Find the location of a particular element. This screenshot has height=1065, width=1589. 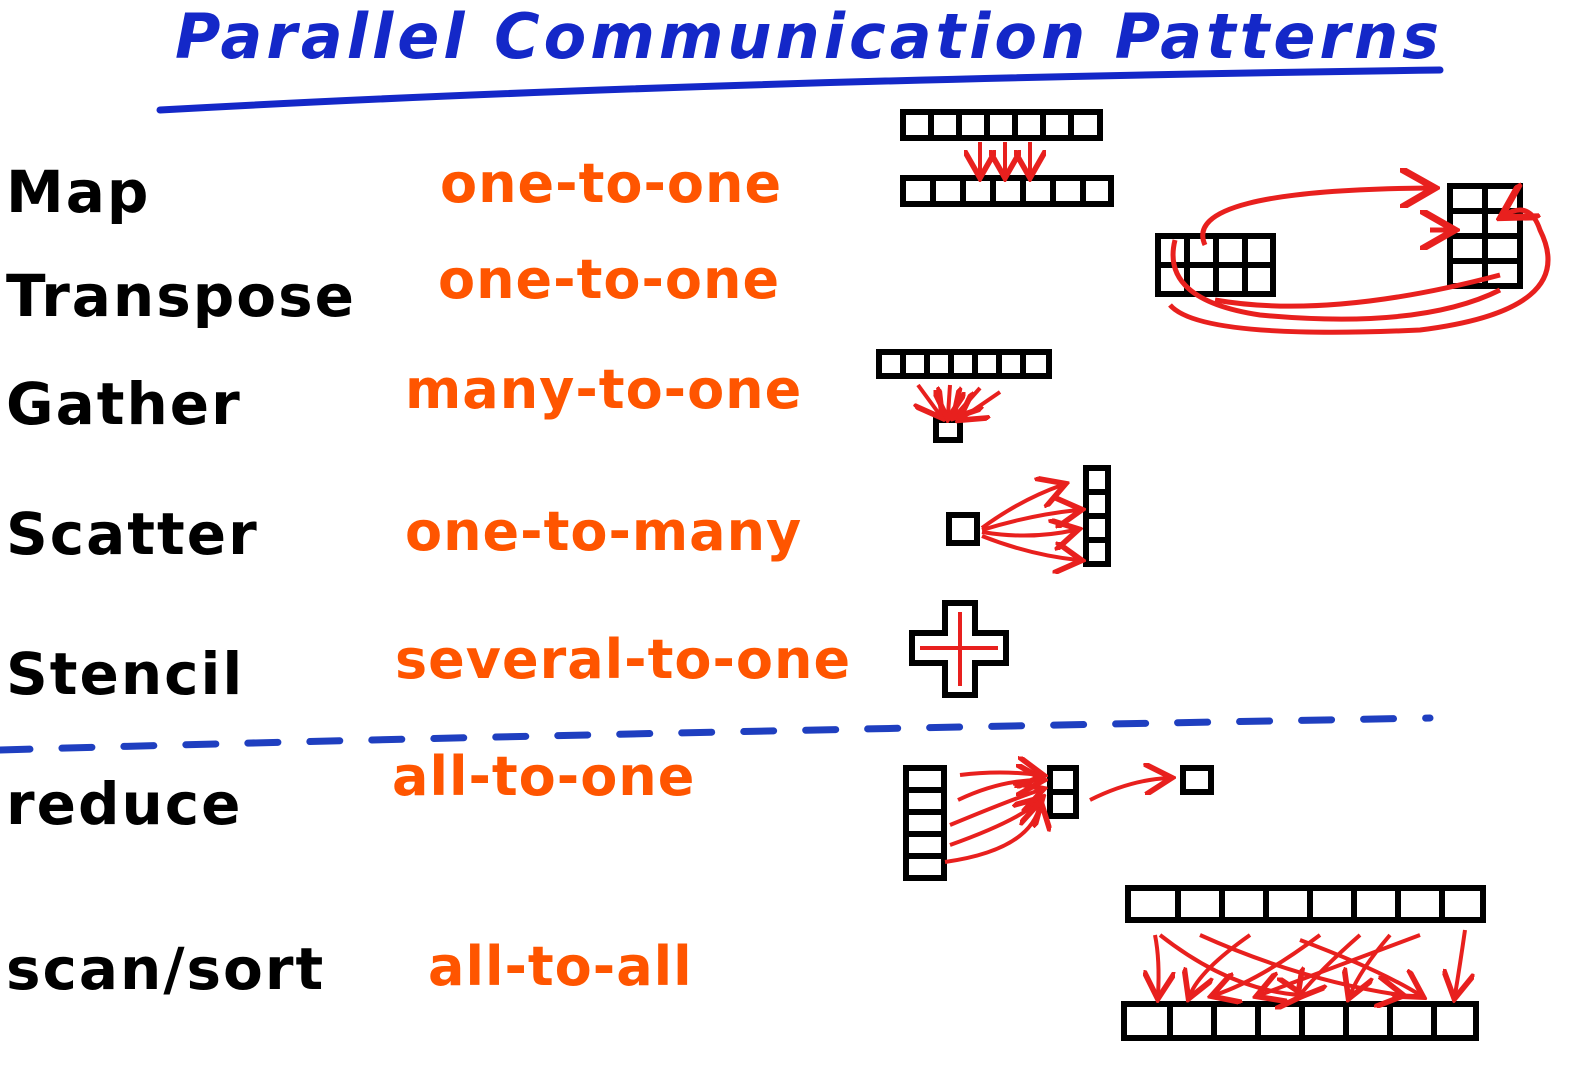

title-underline is located at coordinates (800, 90).